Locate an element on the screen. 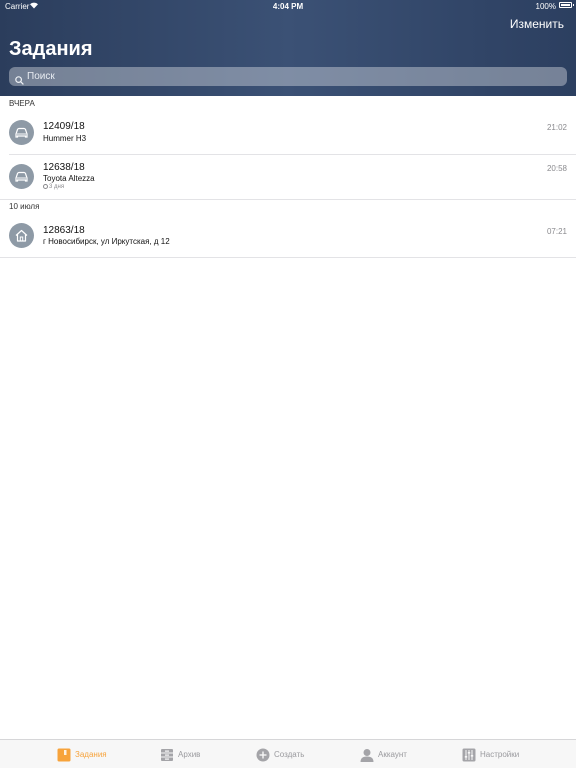  tab-archive: Архив is located at coordinates (180, 754).